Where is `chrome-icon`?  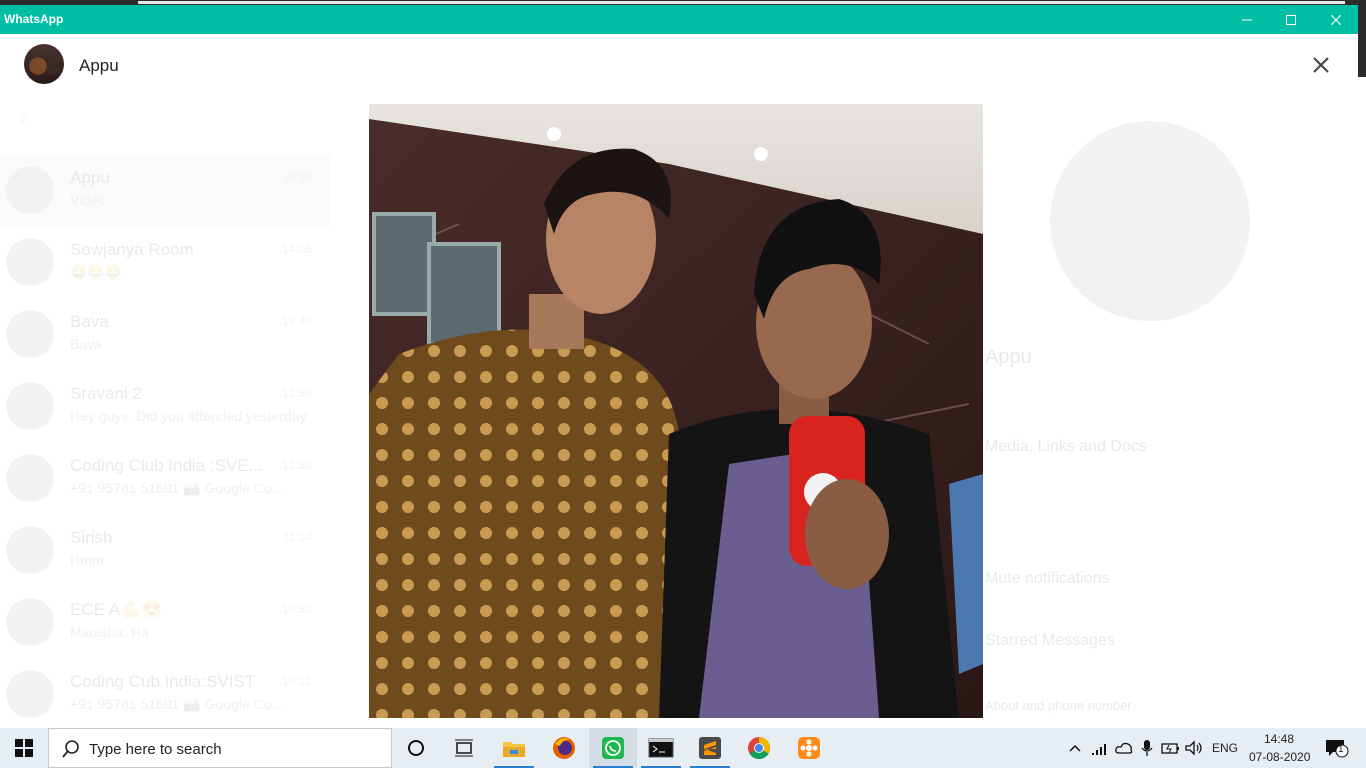 chrome-icon is located at coordinates (759, 748).